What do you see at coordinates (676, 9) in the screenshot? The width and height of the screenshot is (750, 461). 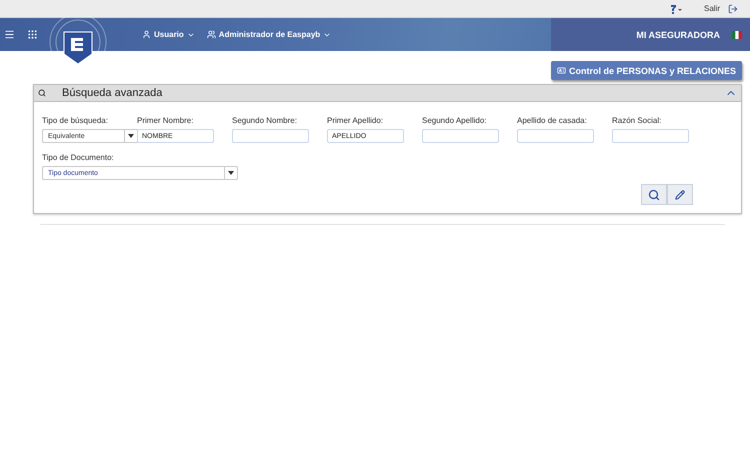 I see `help-menu-icon` at bounding box center [676, 9].